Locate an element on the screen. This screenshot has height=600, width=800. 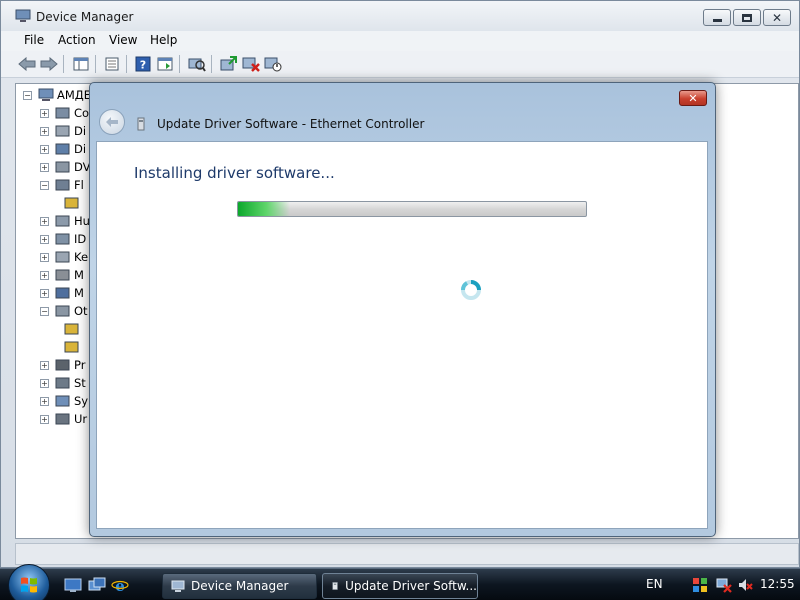
network-card-icon is located at coordinates (335, 586).